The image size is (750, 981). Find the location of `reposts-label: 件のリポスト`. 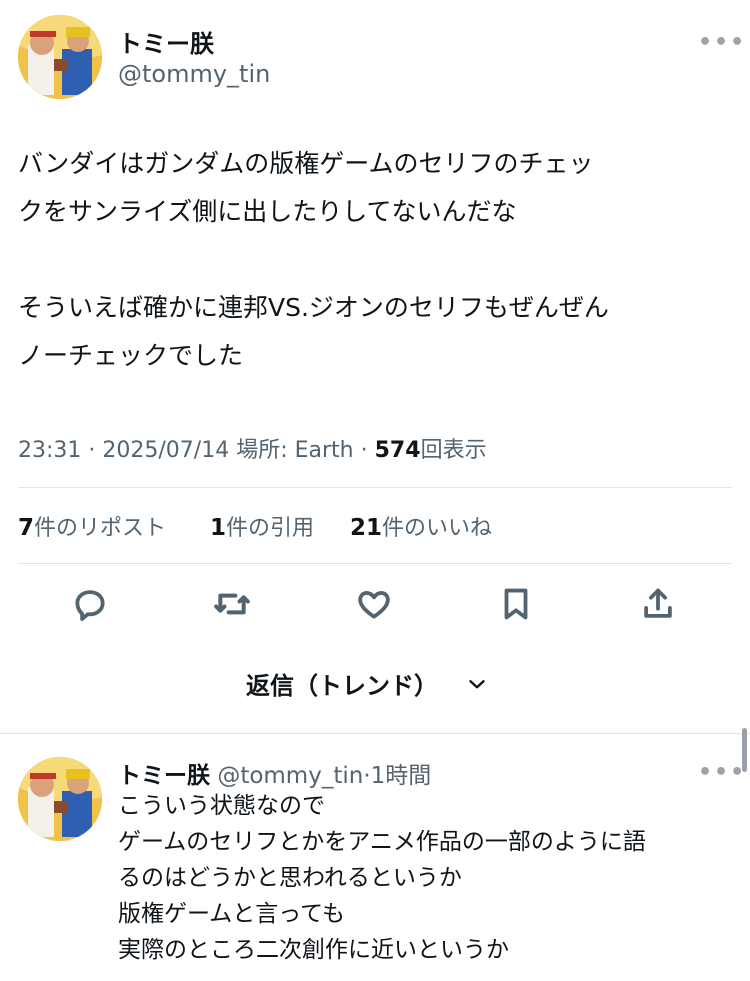

reposts-label: 件のリポスト is located at coordinates (100, 528).